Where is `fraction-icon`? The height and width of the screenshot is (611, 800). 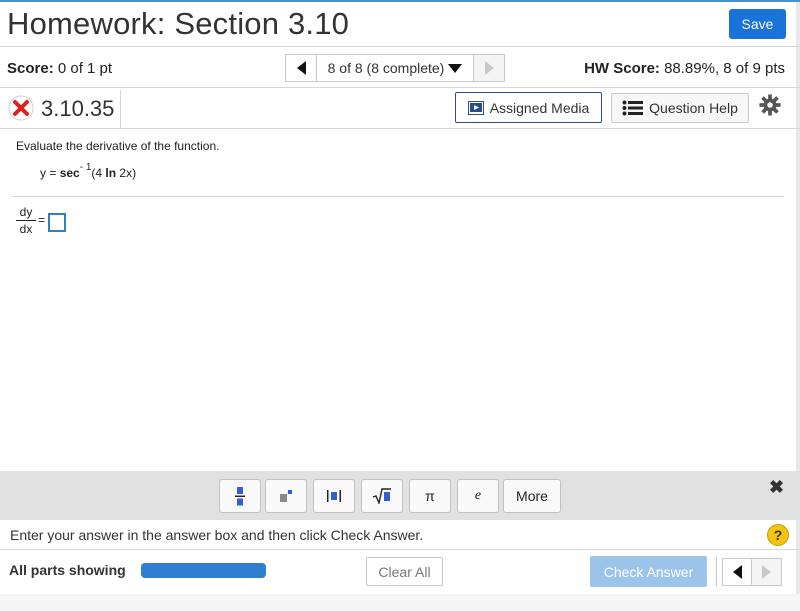 fraction-icon is located at coordinates (240, 496).